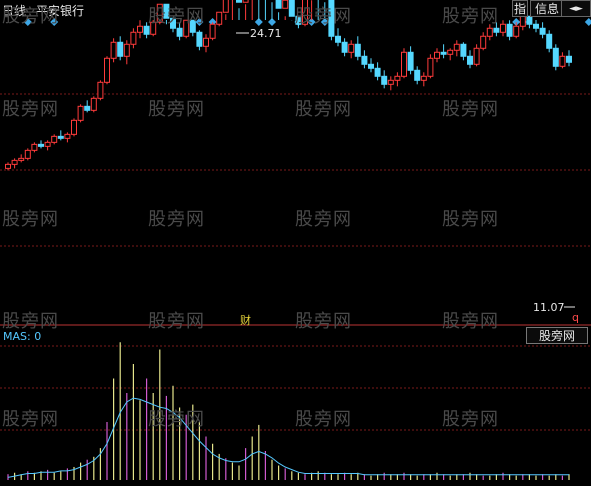 This screenshot has height=486, width=591. Describe the element at coordinates (557, 335) in the screenshot. I see `indicator-panel-button: 股旁网` at that location.